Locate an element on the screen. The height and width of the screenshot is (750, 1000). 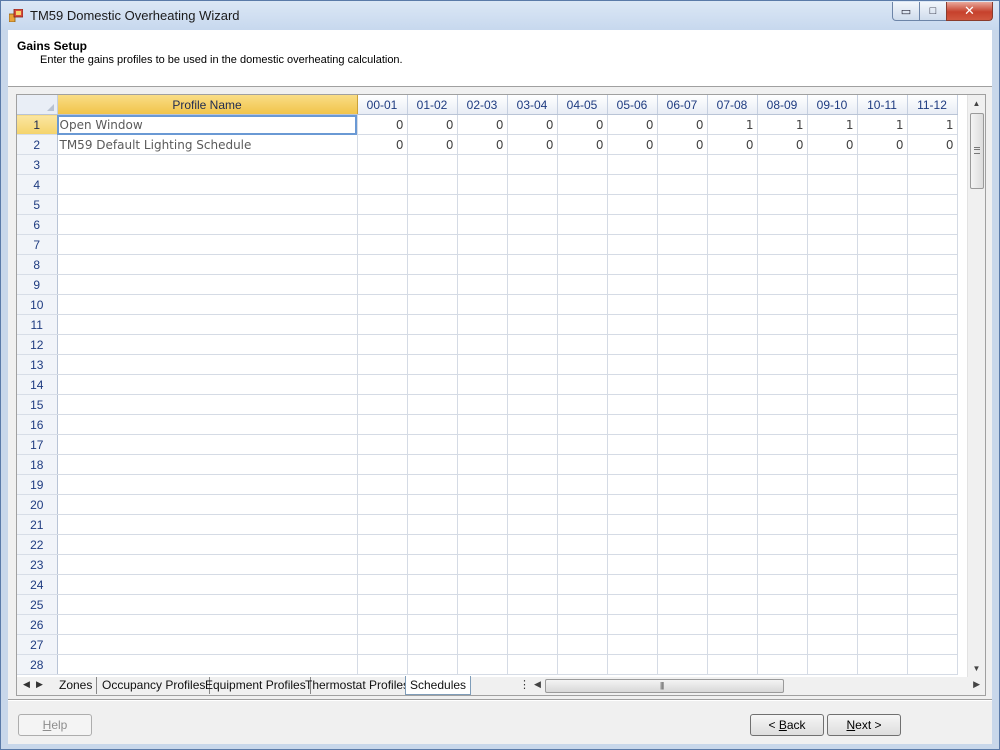
row-header: 27 is located at coordinates (37, 644).